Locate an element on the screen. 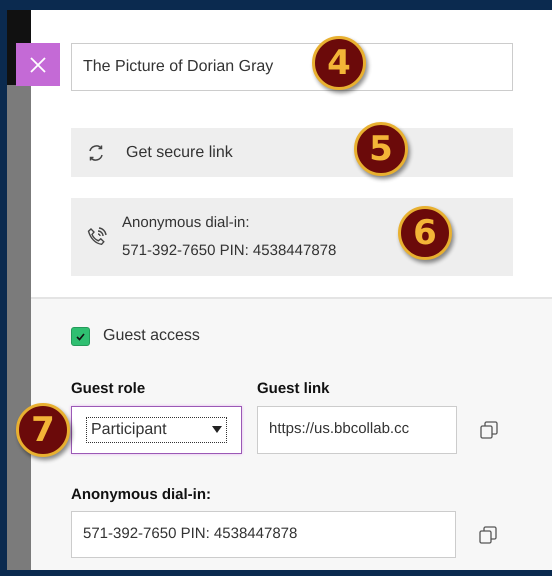 Image resolution: width=552 pixels, height=576 pixels. dropdown-arrow-icon is located at coordinates (217, 429).